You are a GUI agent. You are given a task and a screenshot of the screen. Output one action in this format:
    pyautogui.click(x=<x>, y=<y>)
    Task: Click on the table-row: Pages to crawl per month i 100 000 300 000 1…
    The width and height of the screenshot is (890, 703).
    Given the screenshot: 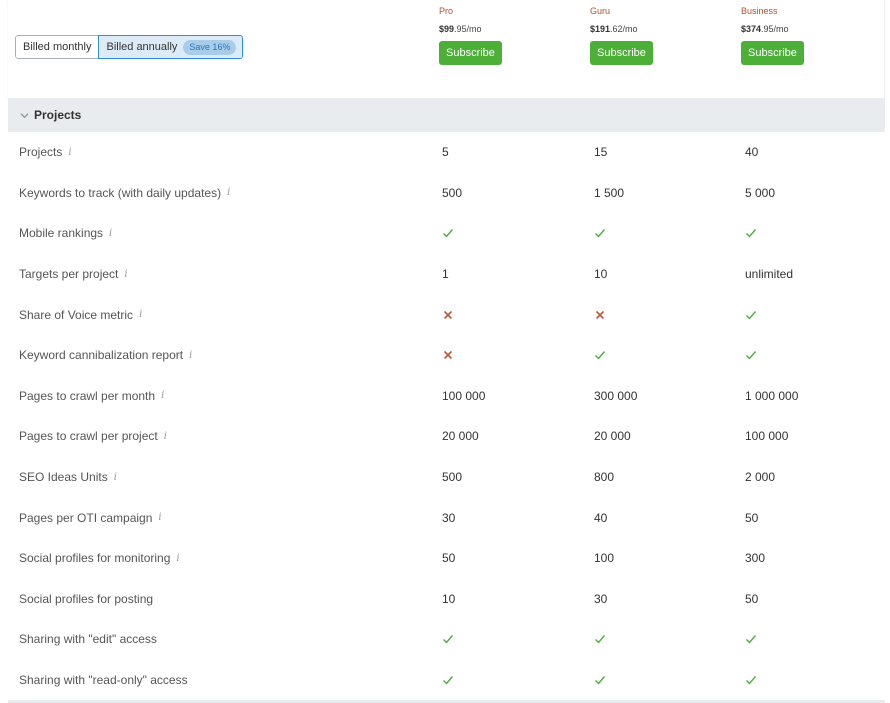 What is the action you would take?
    pyautogui.click(x=446, y=396)
    